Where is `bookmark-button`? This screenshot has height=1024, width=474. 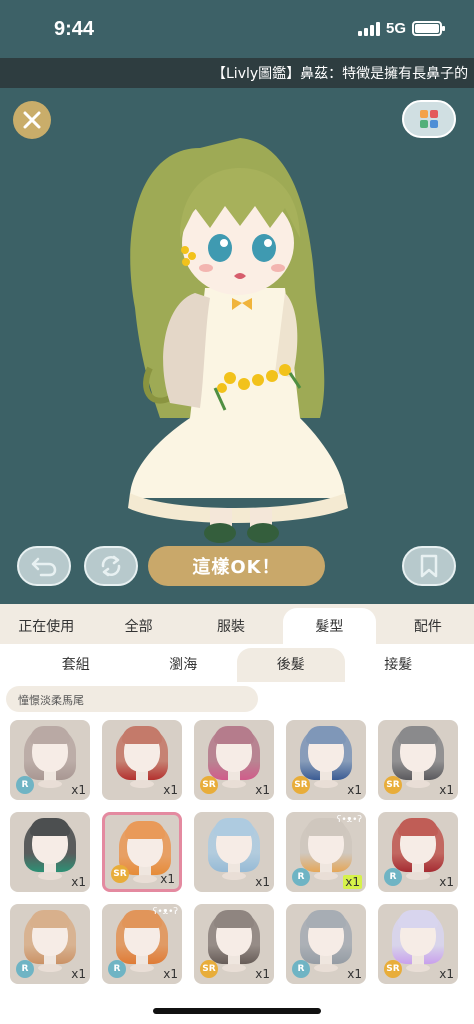
bookmark-button is located at coordinates (429, 566).